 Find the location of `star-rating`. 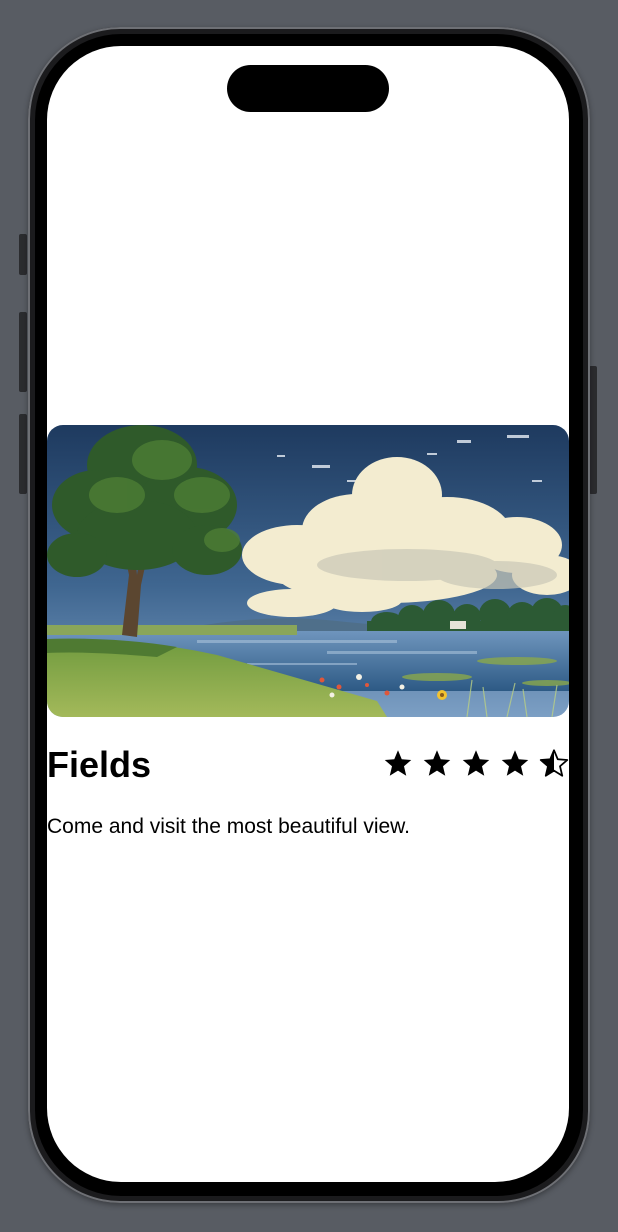

star-rating is located at coordinates (476, 763).